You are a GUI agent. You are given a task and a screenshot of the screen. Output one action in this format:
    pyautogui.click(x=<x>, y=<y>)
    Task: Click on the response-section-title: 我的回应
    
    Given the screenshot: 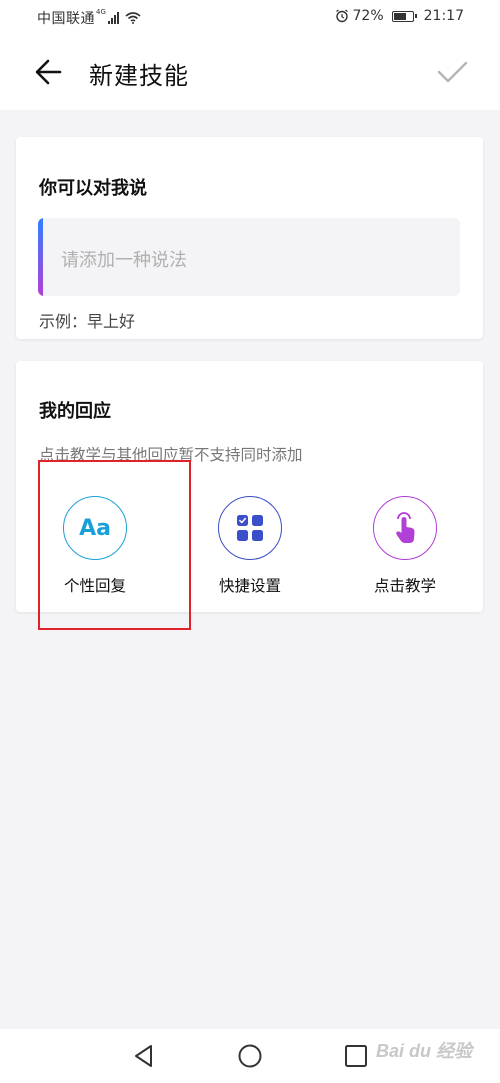 What is the action you would take?
    pyautogui.click(x=75, y=411)
    